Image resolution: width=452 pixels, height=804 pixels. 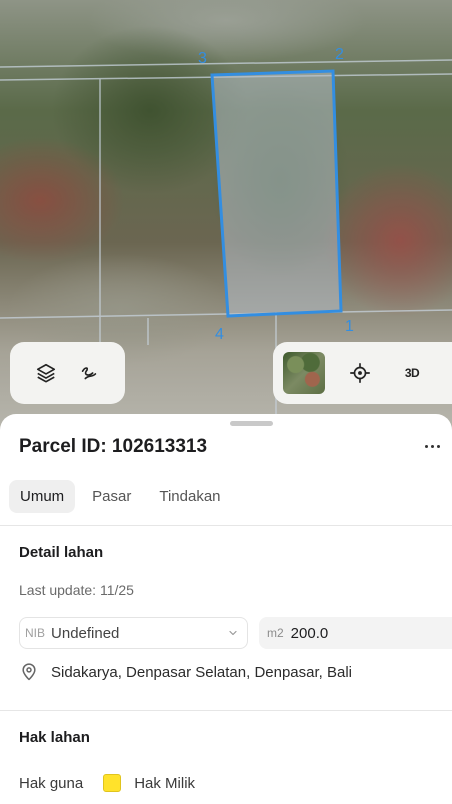 I want to click on rights-label: Hak guna, so click(x=51, y=783).